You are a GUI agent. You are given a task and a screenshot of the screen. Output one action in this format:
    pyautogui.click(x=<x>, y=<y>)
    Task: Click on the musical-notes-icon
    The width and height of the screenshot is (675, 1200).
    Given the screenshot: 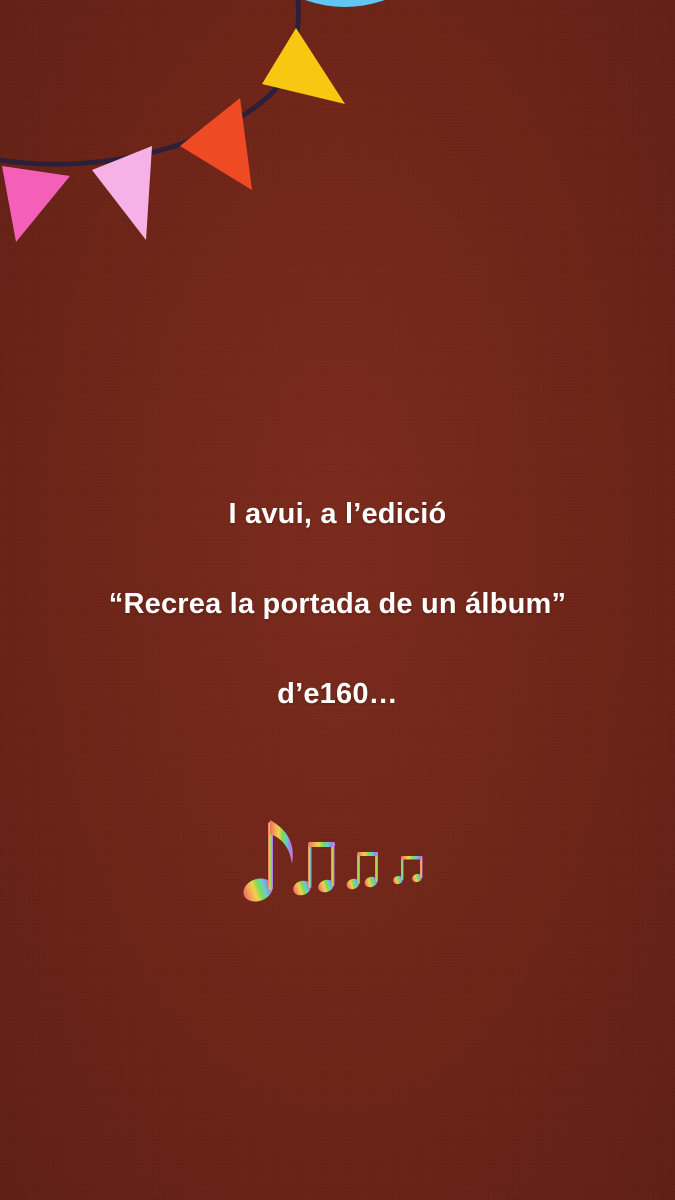 What is the action you would take?
    pyautogui.click(x=333, y=861)
    